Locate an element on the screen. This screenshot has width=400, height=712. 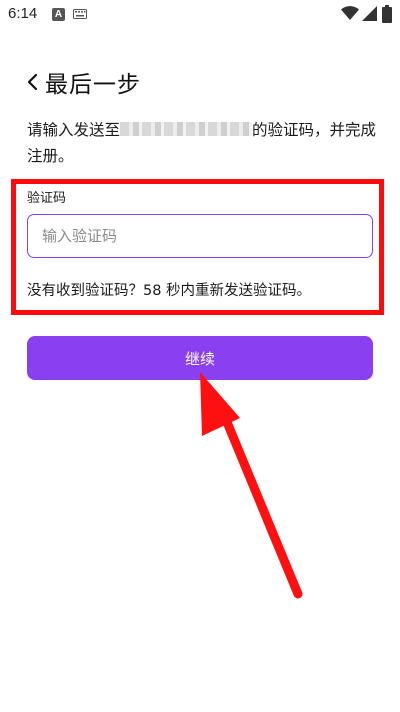
chevron-left-icon is located at coordinates (33, 82).